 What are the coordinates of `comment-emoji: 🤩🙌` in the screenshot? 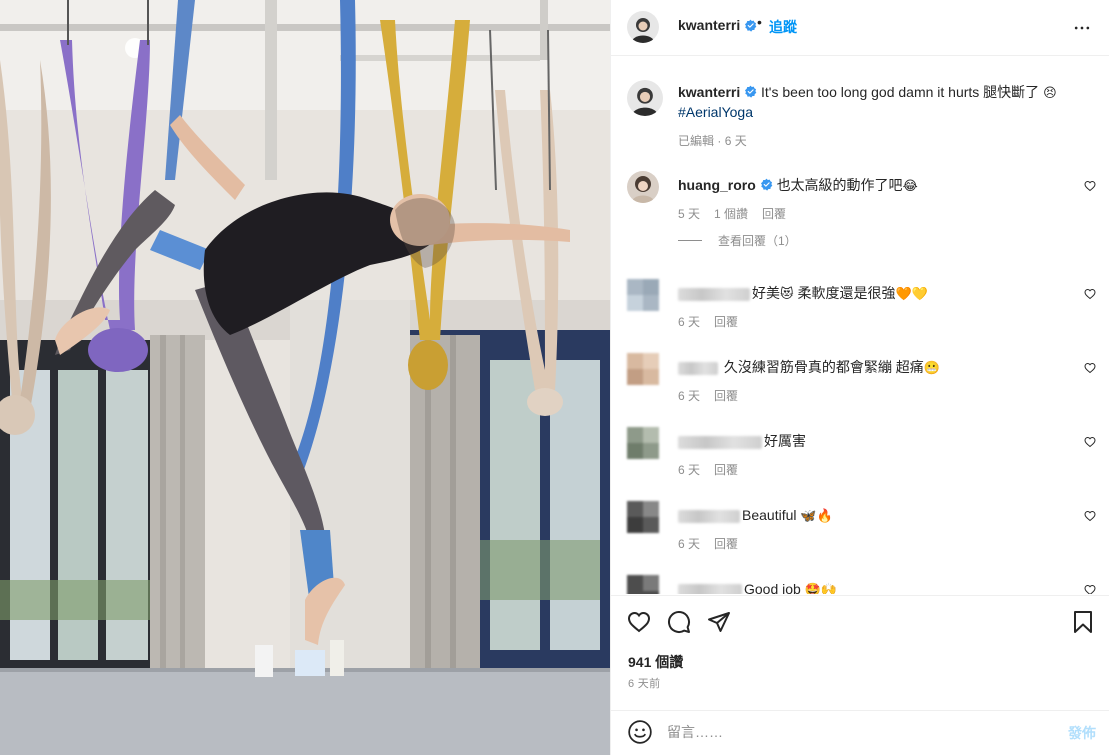 It's located at (821, 588).